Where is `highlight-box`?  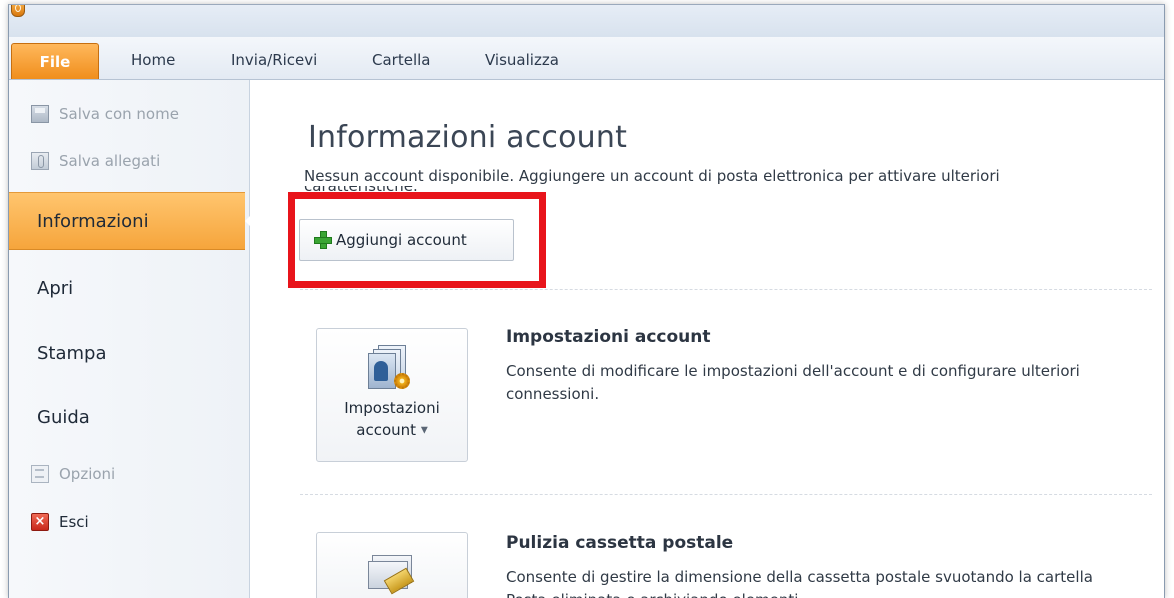
highlight-box is located at coordinates (417, 240).